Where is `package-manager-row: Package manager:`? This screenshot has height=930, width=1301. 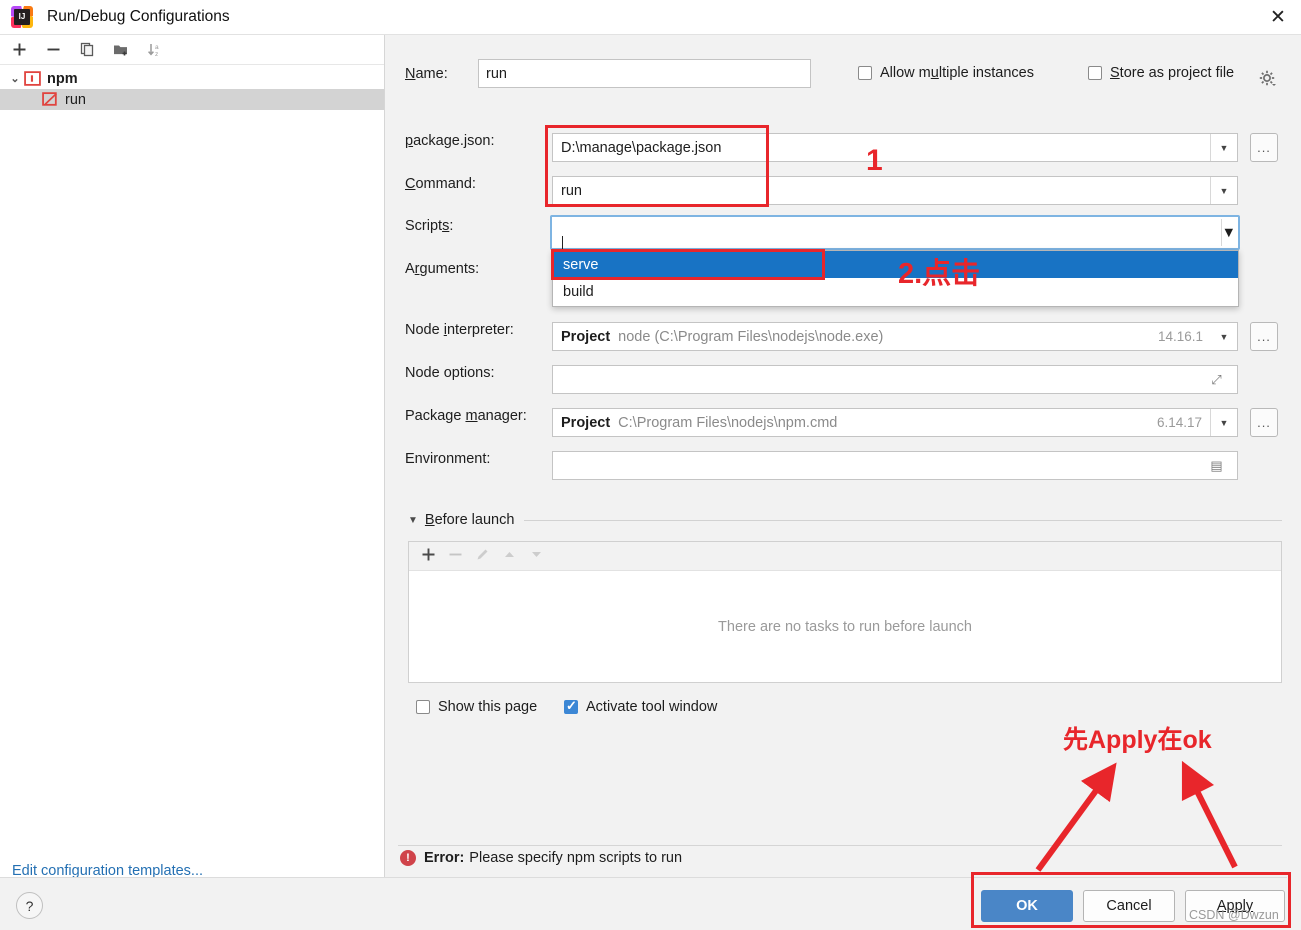
package-manager-row: Package manager: is located at coordinates (482, 416).